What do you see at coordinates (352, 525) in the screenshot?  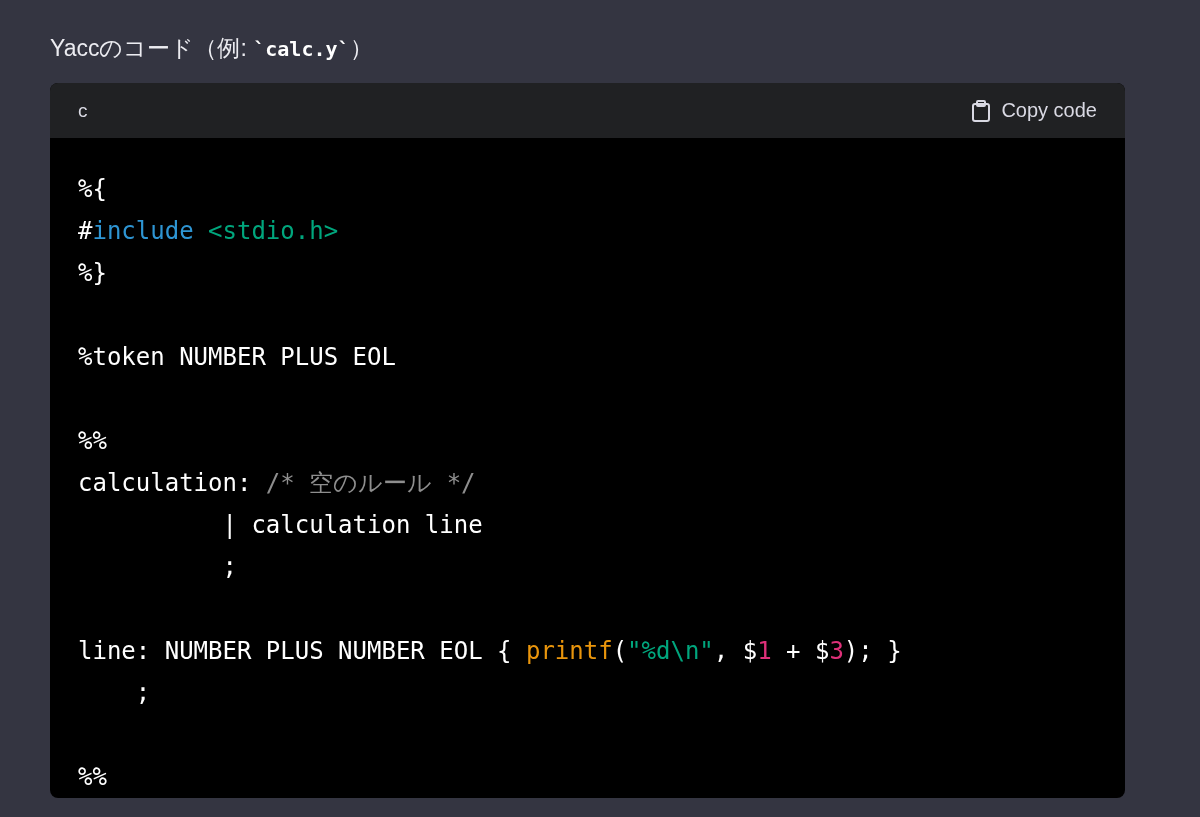 I see `code-line: | calculation line` at bounding box center [352, 525].